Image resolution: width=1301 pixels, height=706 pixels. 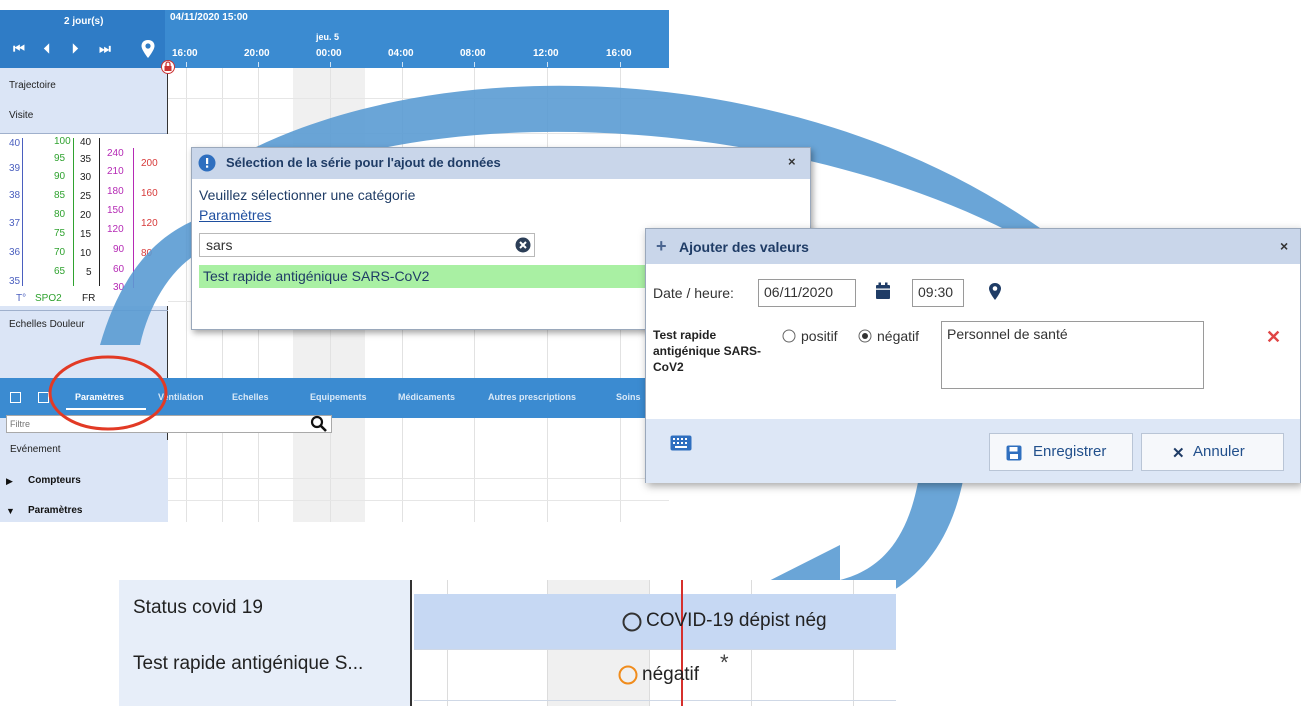 What do you see at coordinates (316, 276) in the screenshot?
I see `result-label: Test rapide antigénique SARS-CoV2` at bounding box center [316, 276].